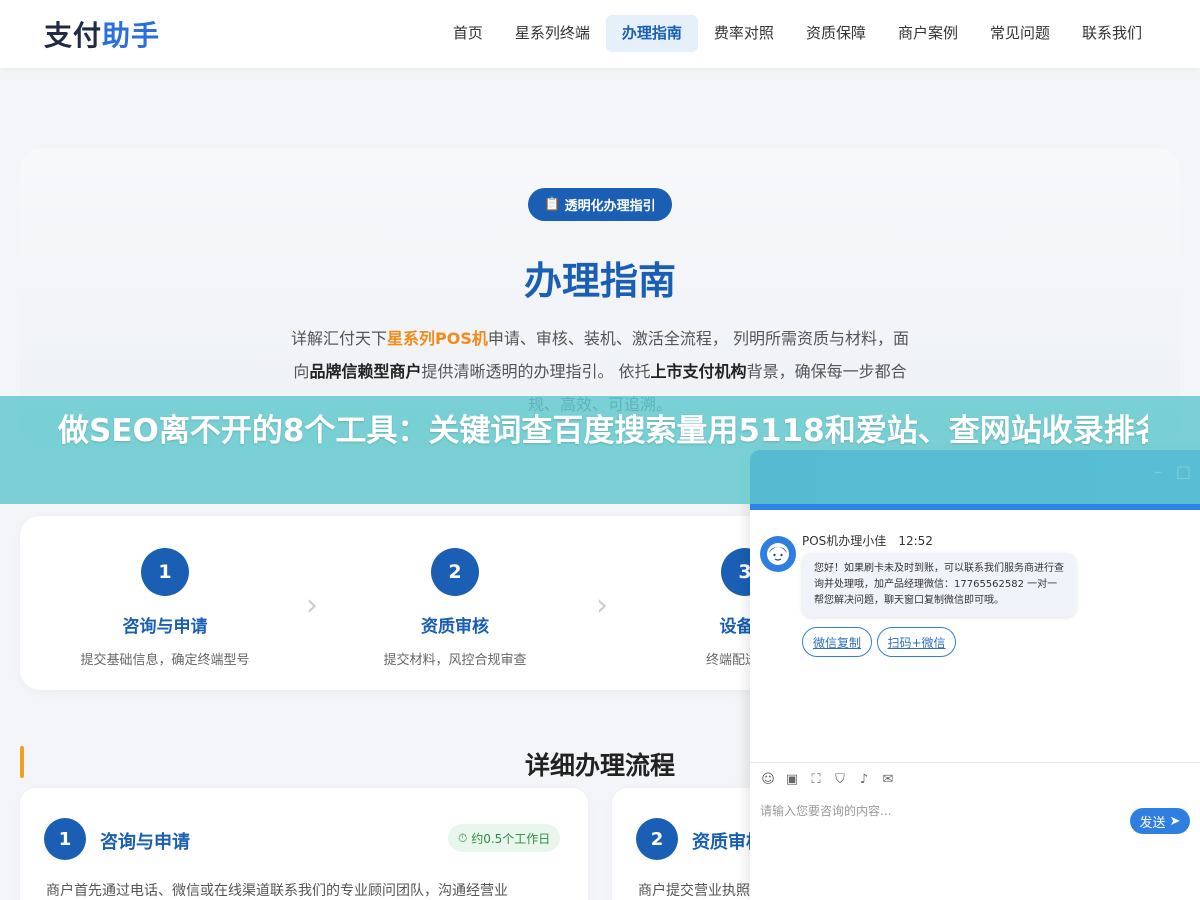 The image size is (1200, 900). I want to click on nav-home: 首页, so click(468, 33).